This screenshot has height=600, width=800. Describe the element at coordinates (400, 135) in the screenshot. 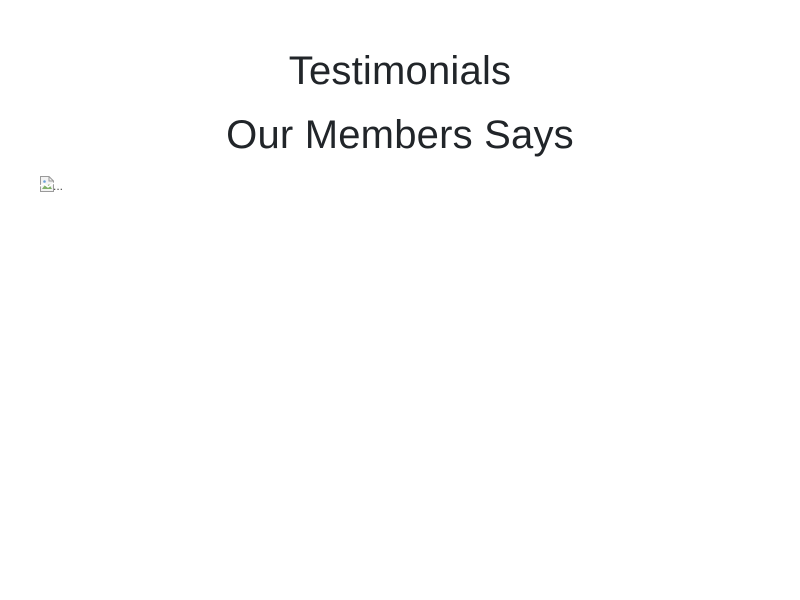

I see `section-subtitle: Our Members Says` at that location.